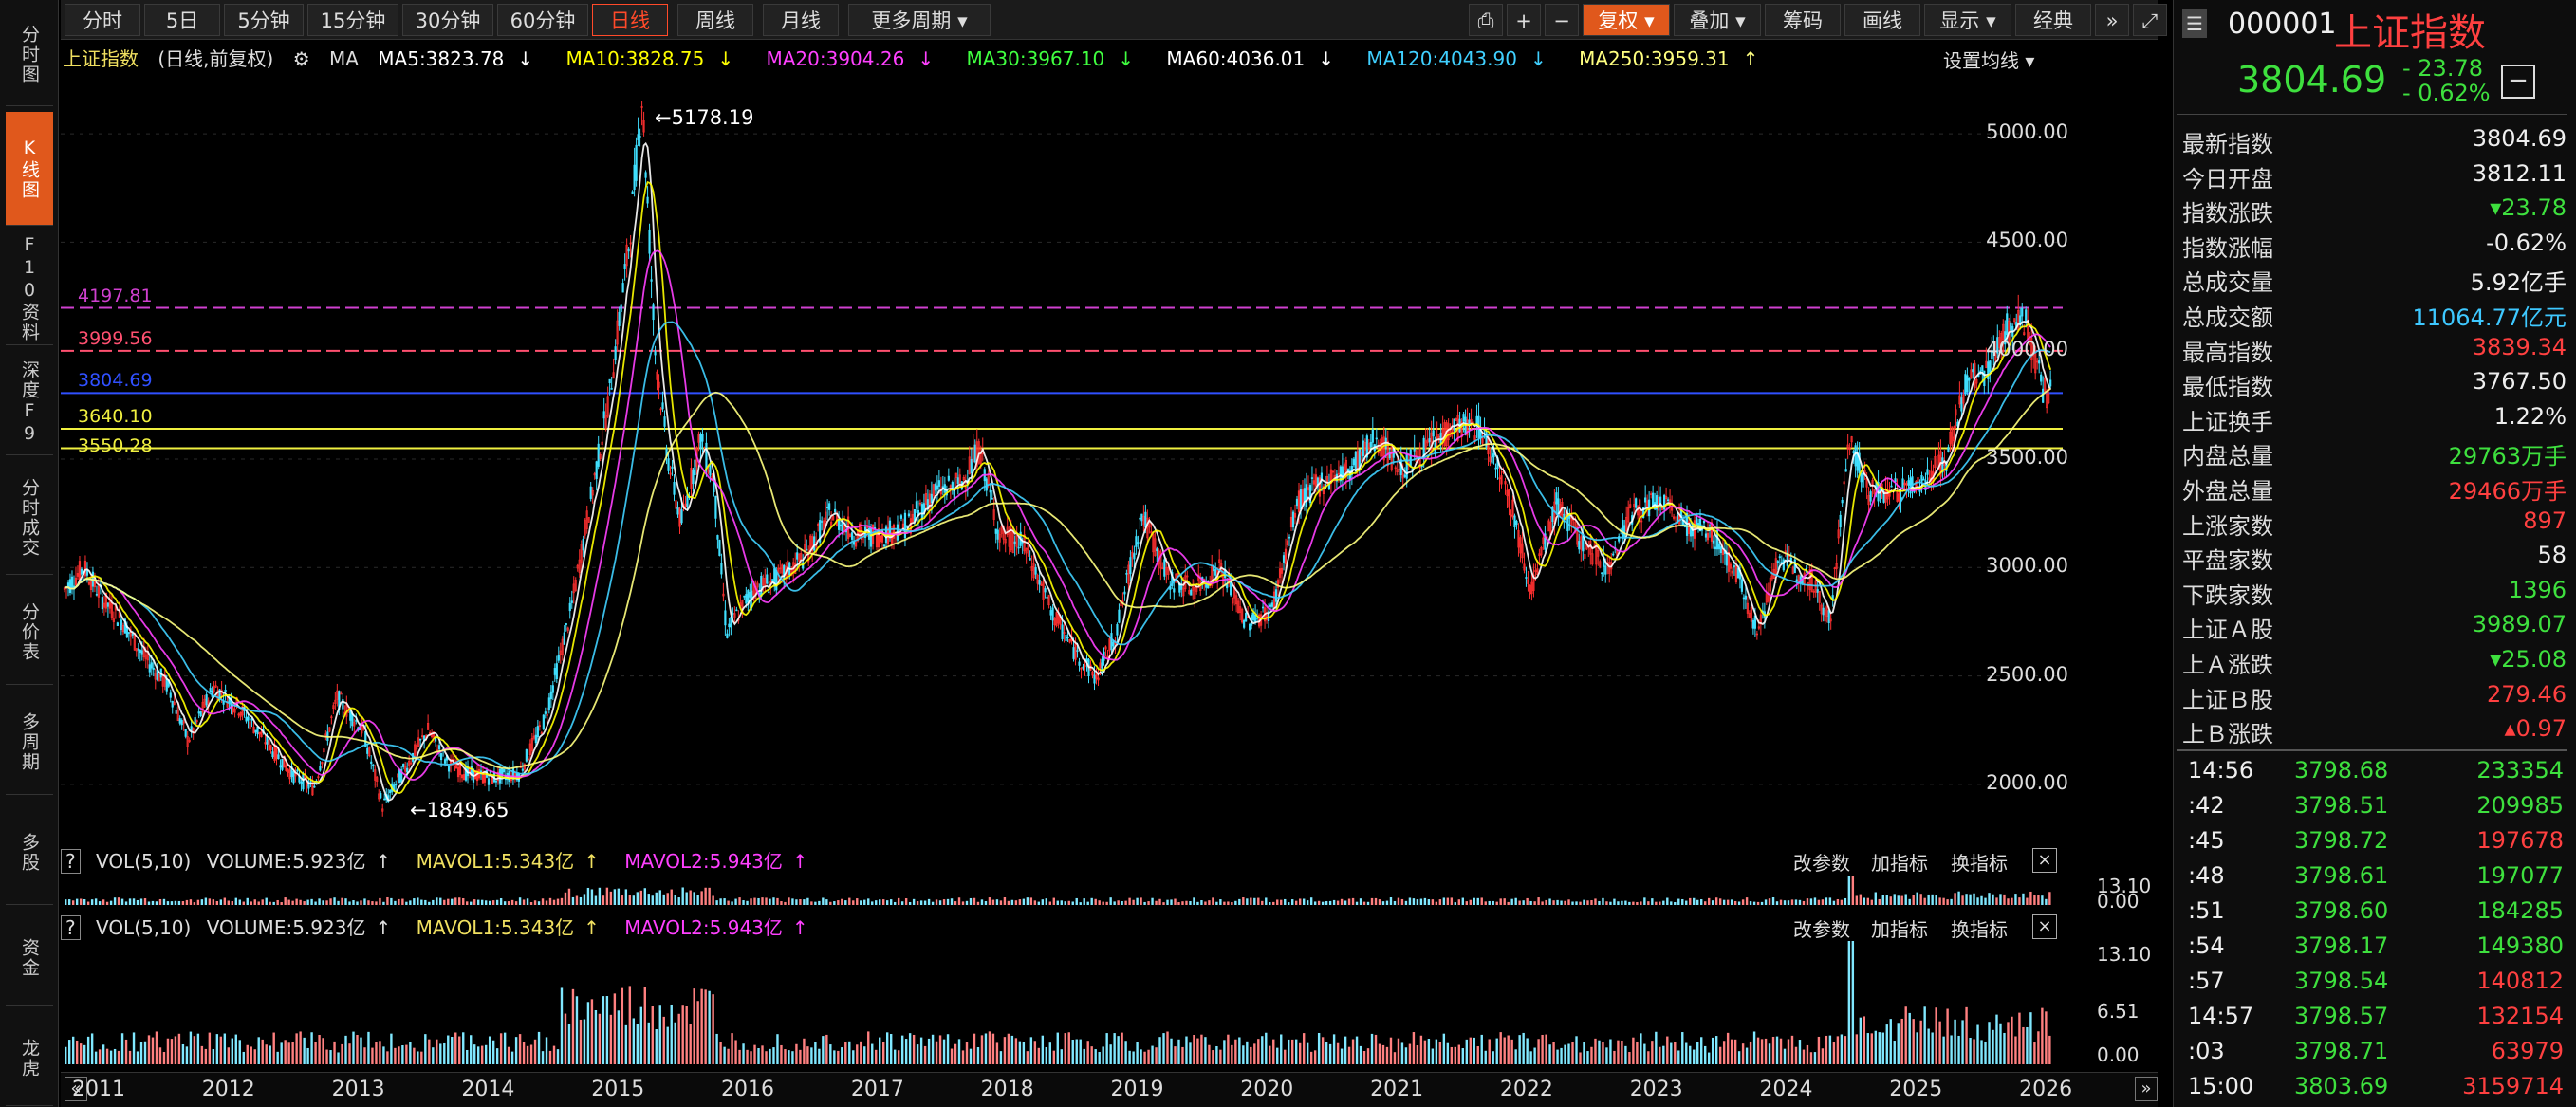 The image size is (2576, 1107). What do you see at coordinates (630, 20) in the screenshot?
I see `tab-daily: 日线` at bounding box center [630, 20].